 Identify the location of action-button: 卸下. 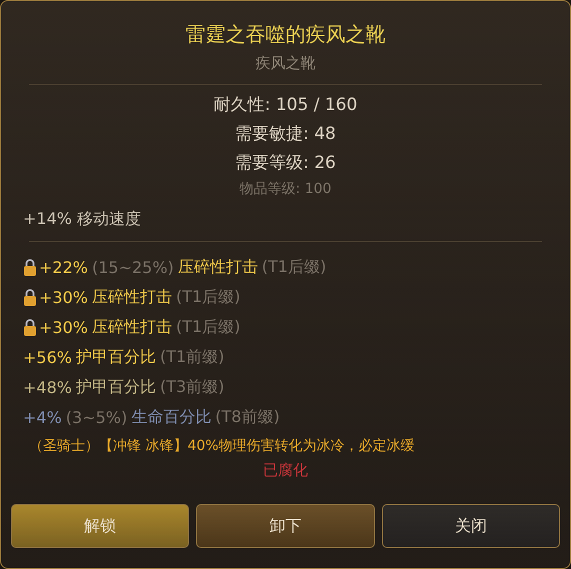
(285, 526).